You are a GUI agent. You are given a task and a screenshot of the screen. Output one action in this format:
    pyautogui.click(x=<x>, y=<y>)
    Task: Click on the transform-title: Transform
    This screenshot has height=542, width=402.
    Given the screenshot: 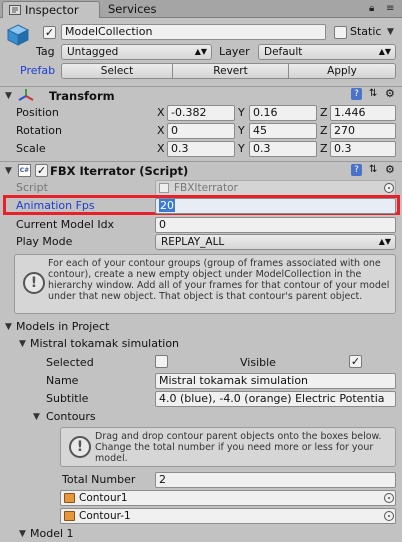 What is the action you would take?
    pyautogui.click(x=82, y=96)
    